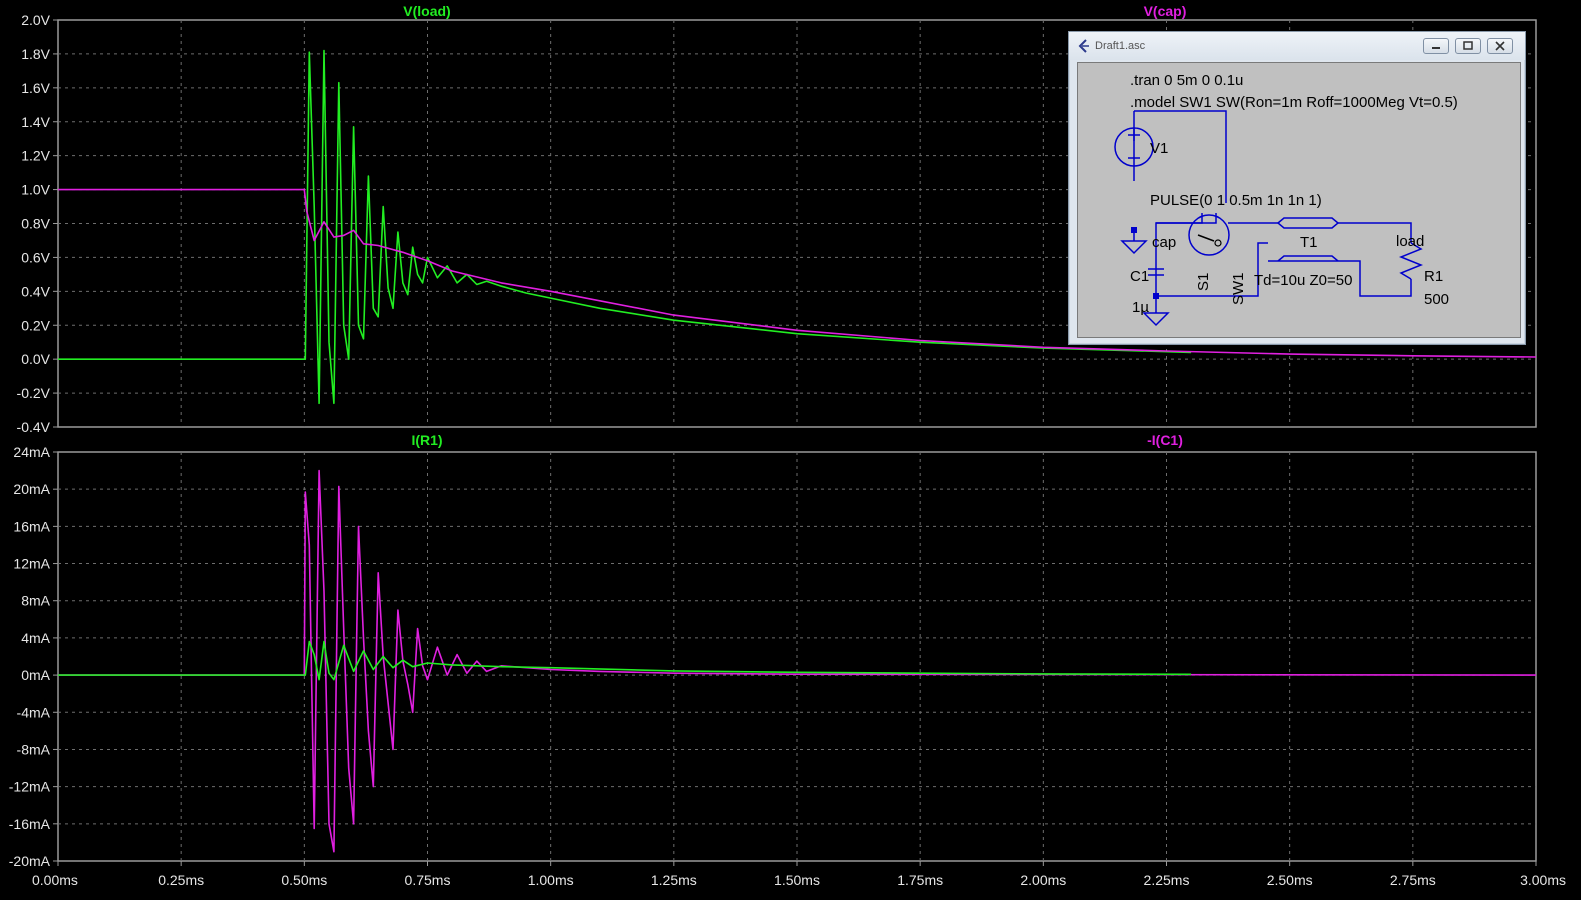 This screenshot has height=900, width=1581. I want to click on ltspice-icon, so click(1083, 46).